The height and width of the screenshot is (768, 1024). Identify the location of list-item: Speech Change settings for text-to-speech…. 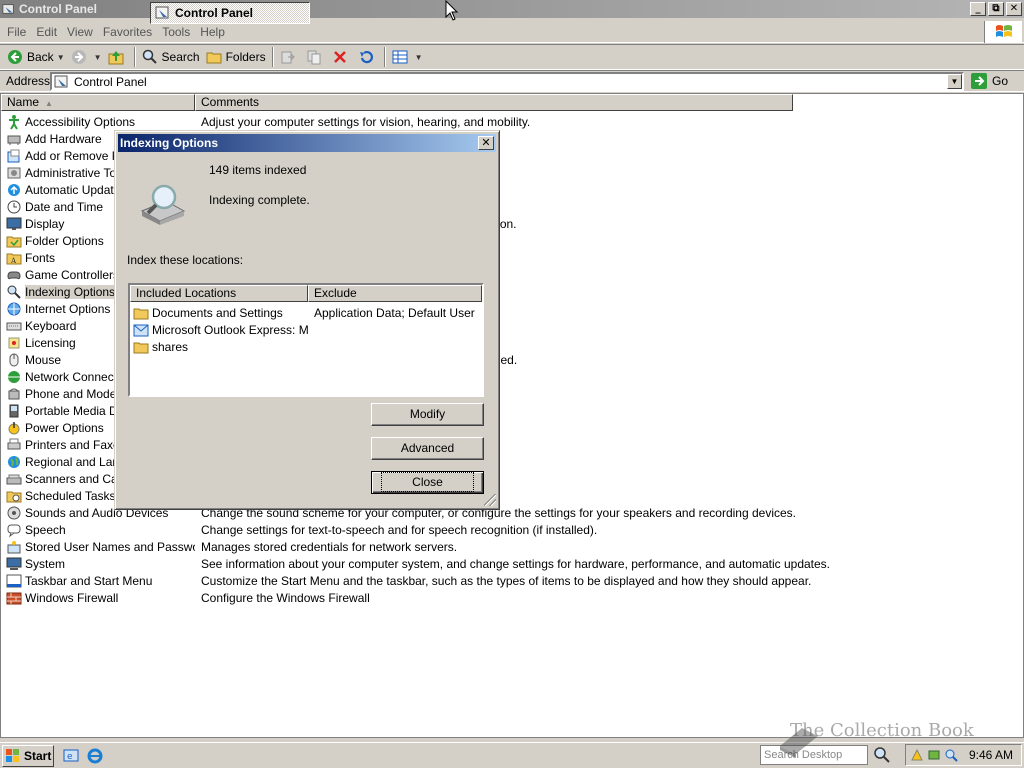
(501, 529).